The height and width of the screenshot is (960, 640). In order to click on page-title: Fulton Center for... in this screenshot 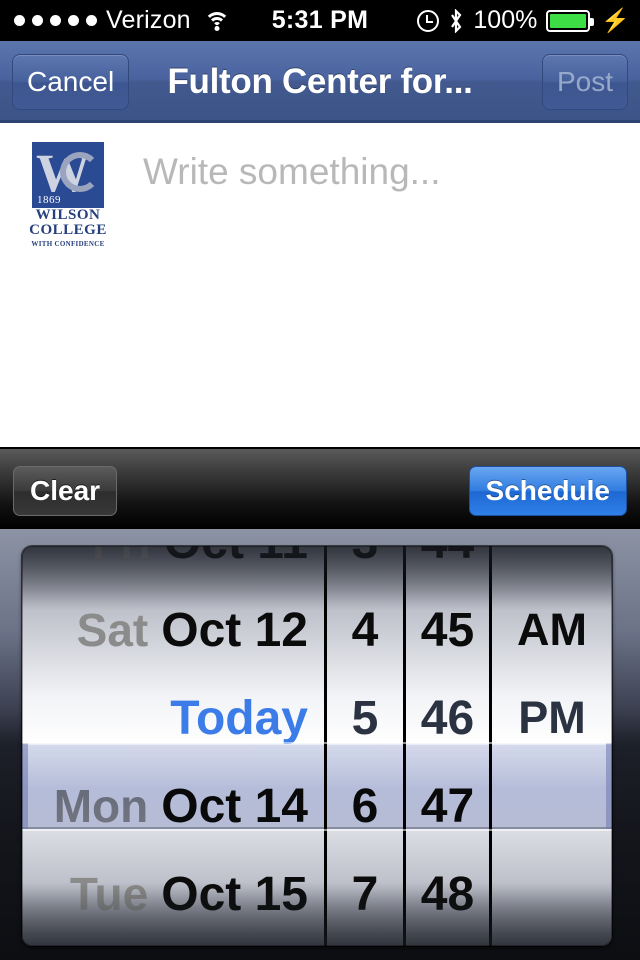, I will do `click(320, 81)`.